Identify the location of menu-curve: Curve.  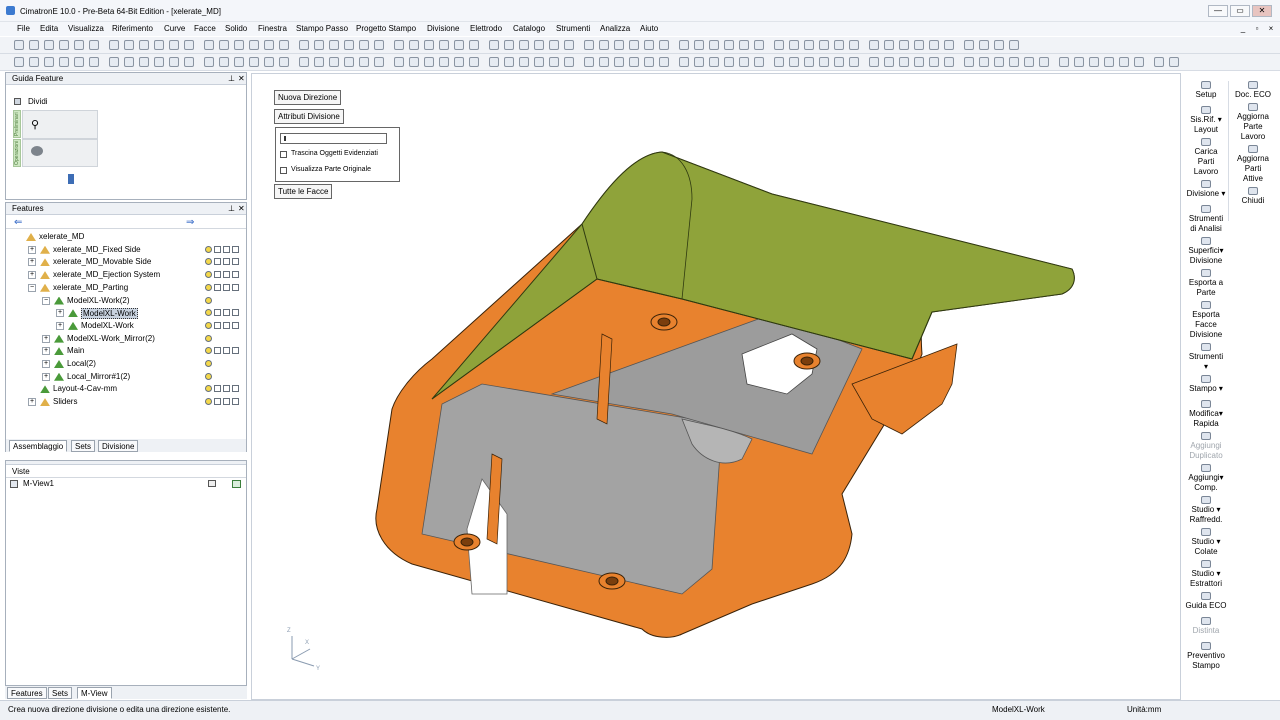
(174, 28).